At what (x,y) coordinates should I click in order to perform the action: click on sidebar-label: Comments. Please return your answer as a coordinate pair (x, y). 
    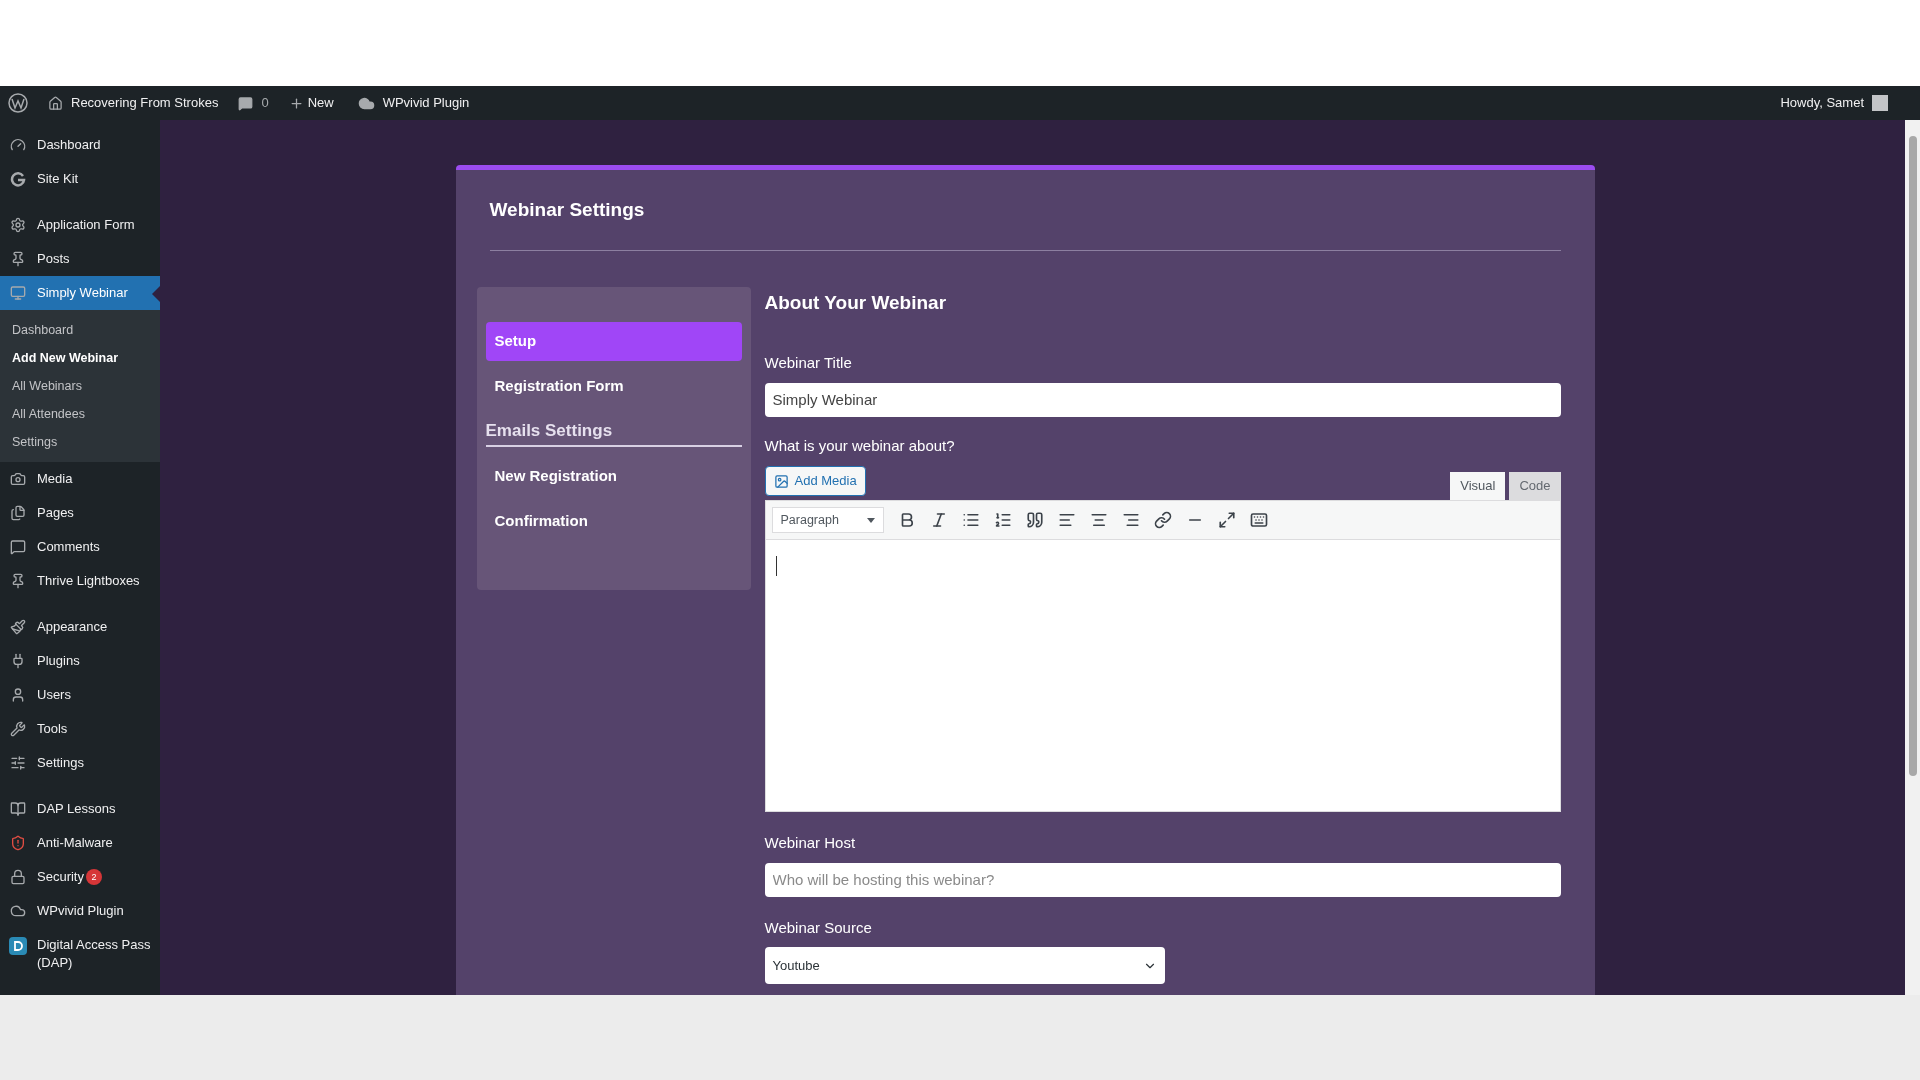
    Looking at the image, I should click on (68, 547).